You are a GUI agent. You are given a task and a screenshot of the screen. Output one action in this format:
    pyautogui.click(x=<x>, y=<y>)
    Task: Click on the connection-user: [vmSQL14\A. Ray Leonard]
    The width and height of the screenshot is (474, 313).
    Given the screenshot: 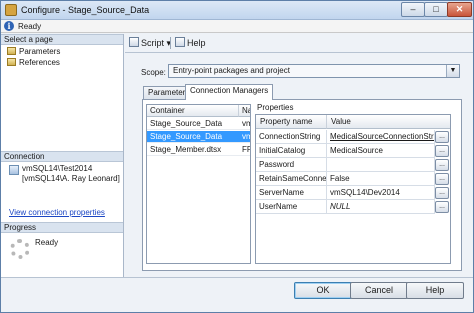 What is the action you would take?
    pyautogui.click(x=71, y=178)
    